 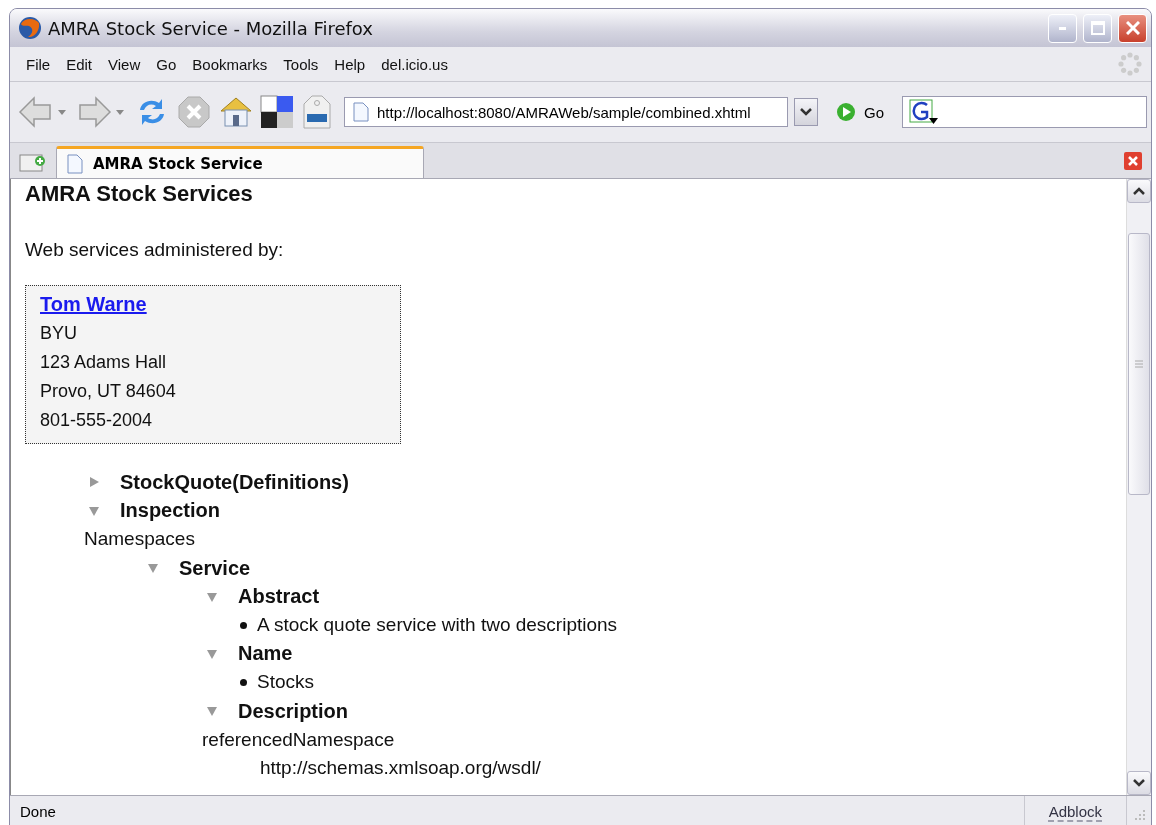 What do you see at coordinates (1139, 364) in the screenshot?
I see `scrollbar-thumb` at bounding box center [1139, 364].